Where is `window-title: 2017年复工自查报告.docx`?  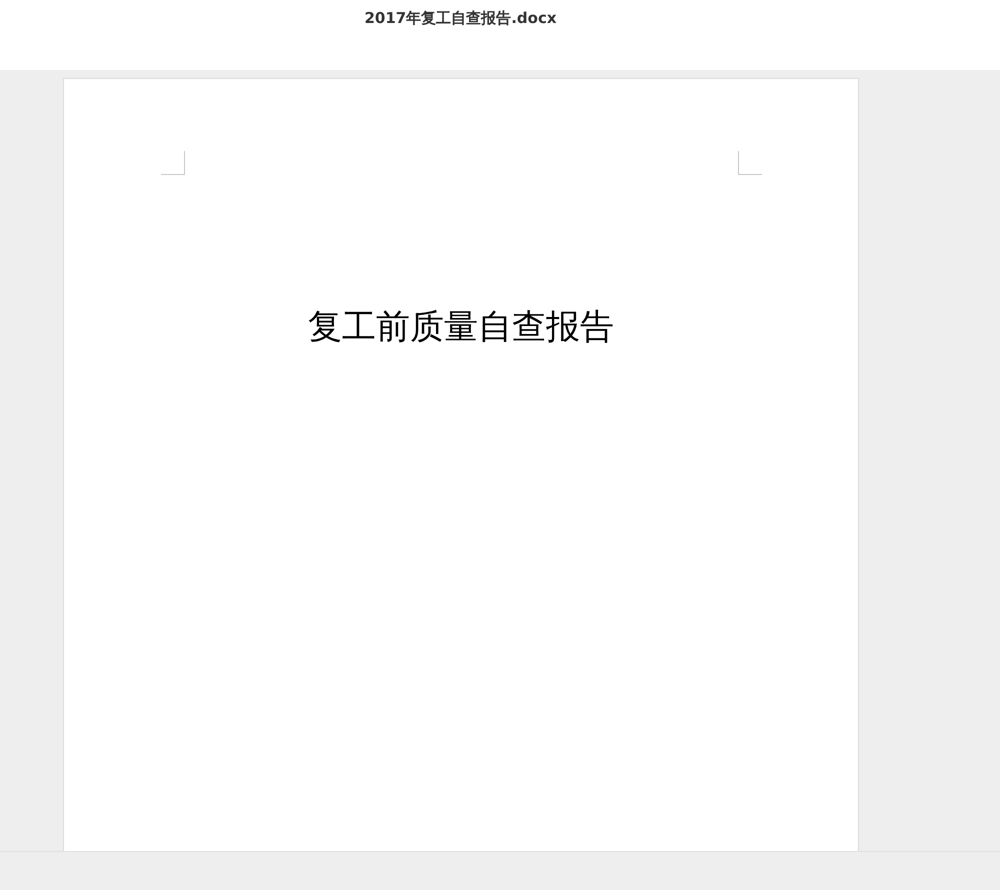
window-title: 2017年复工自查报告.docx is located at coordinates (460, 18).